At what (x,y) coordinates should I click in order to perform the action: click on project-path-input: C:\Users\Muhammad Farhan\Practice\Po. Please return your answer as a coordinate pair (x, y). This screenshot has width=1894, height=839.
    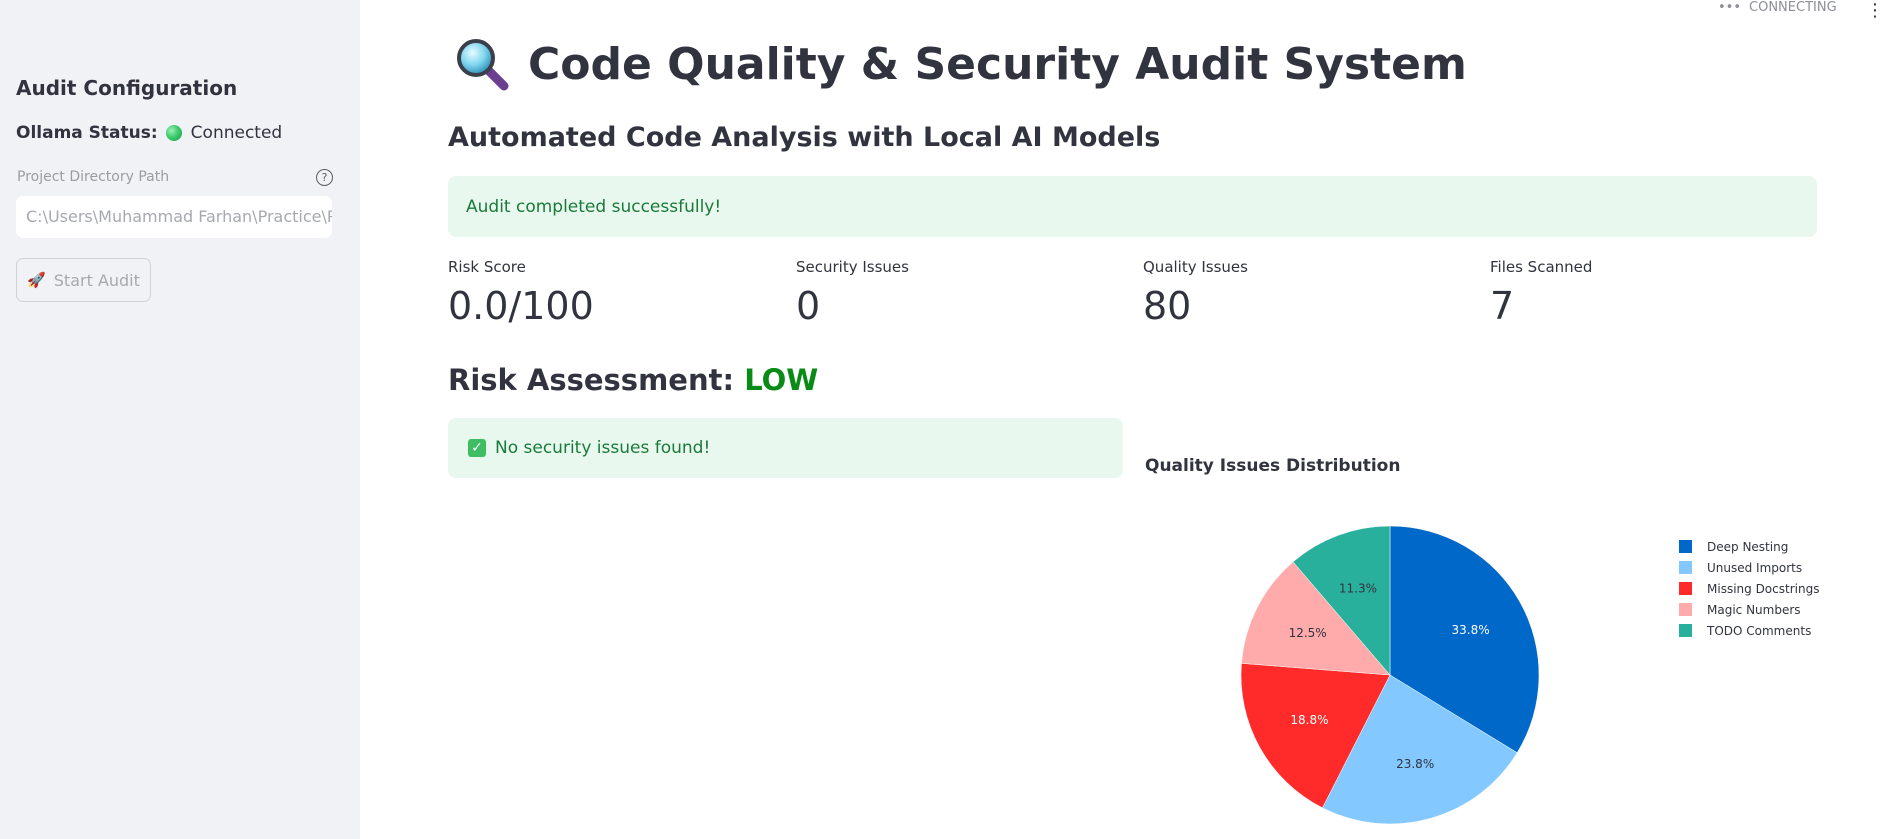
    Looking at the image, I should click on (174, 217).